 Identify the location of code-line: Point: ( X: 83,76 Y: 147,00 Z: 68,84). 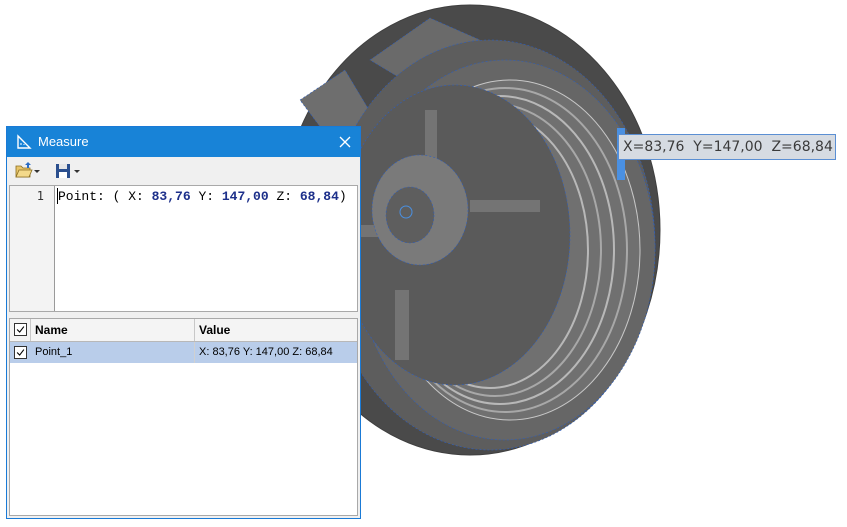
(202, 196).